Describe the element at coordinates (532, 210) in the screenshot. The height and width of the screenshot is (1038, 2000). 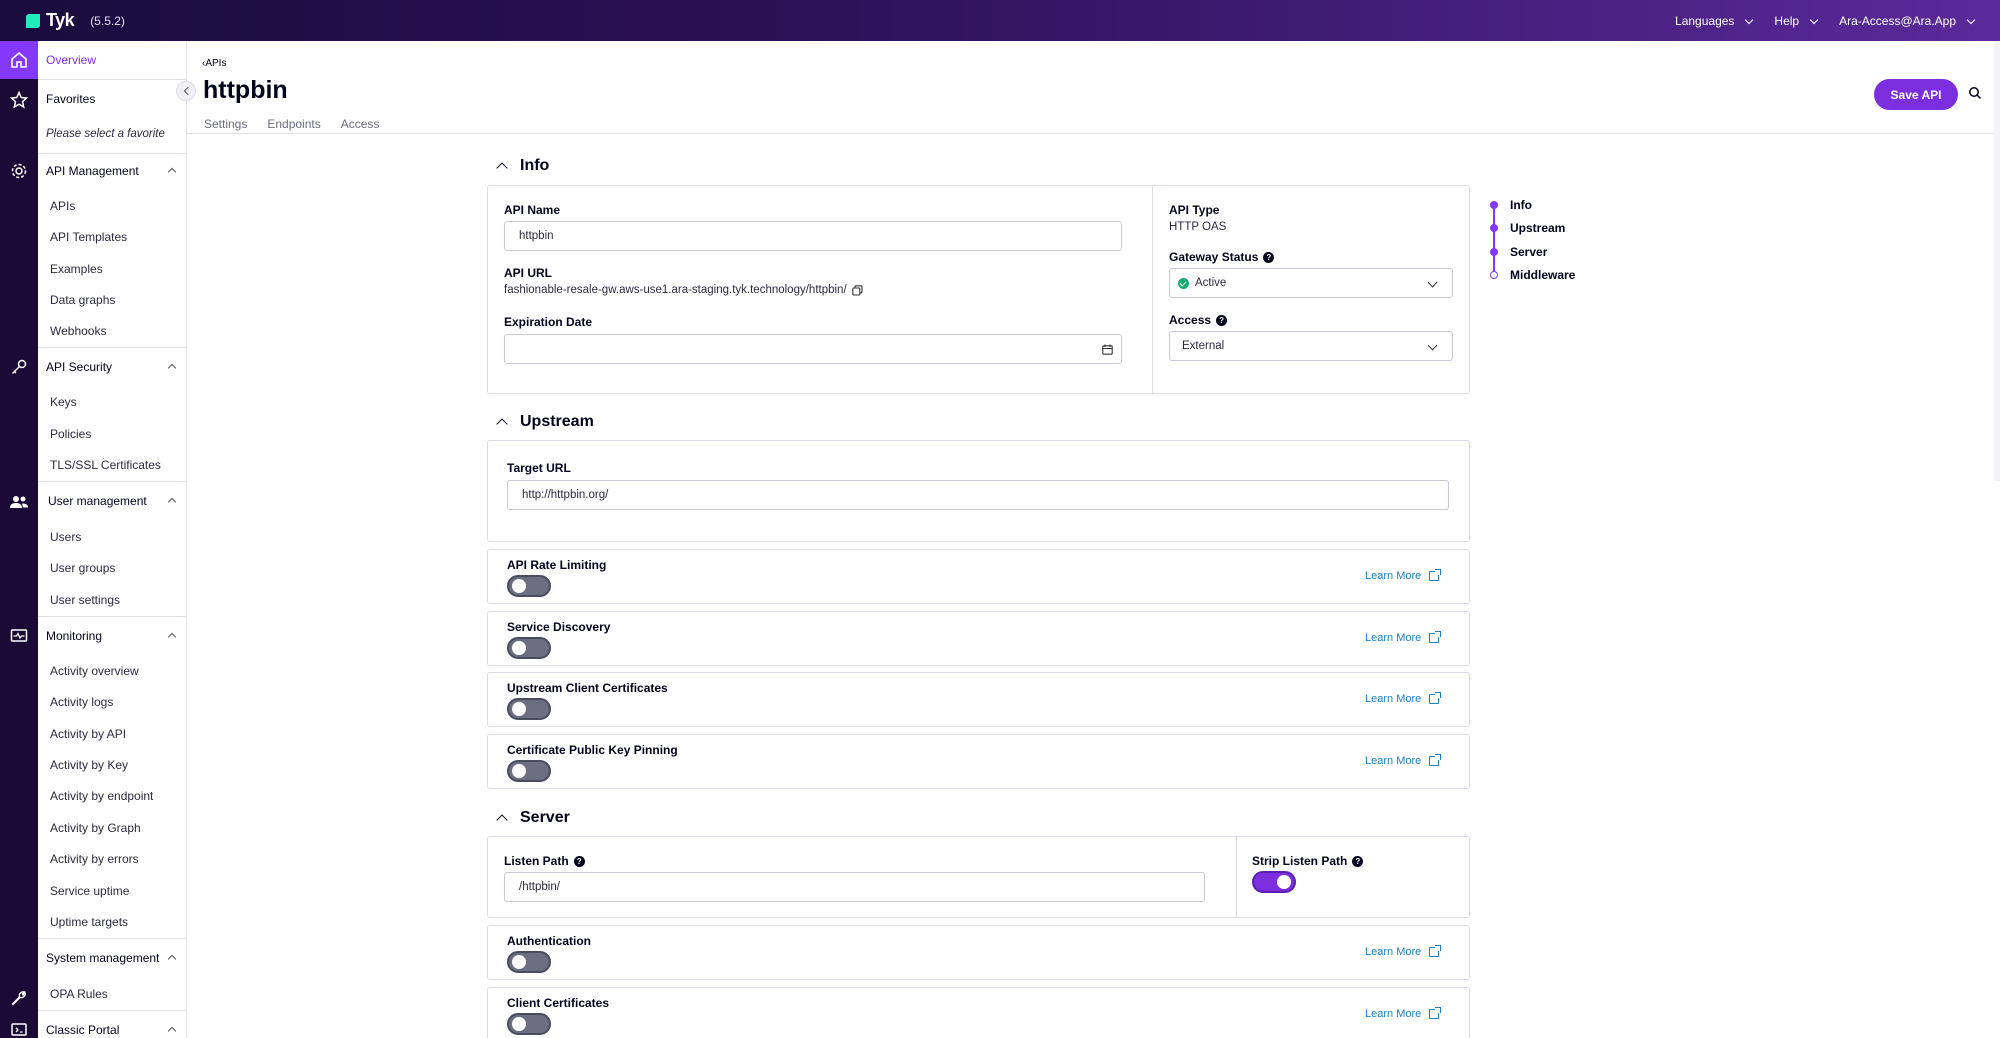
I see `api-name-label: API Name` at that location.